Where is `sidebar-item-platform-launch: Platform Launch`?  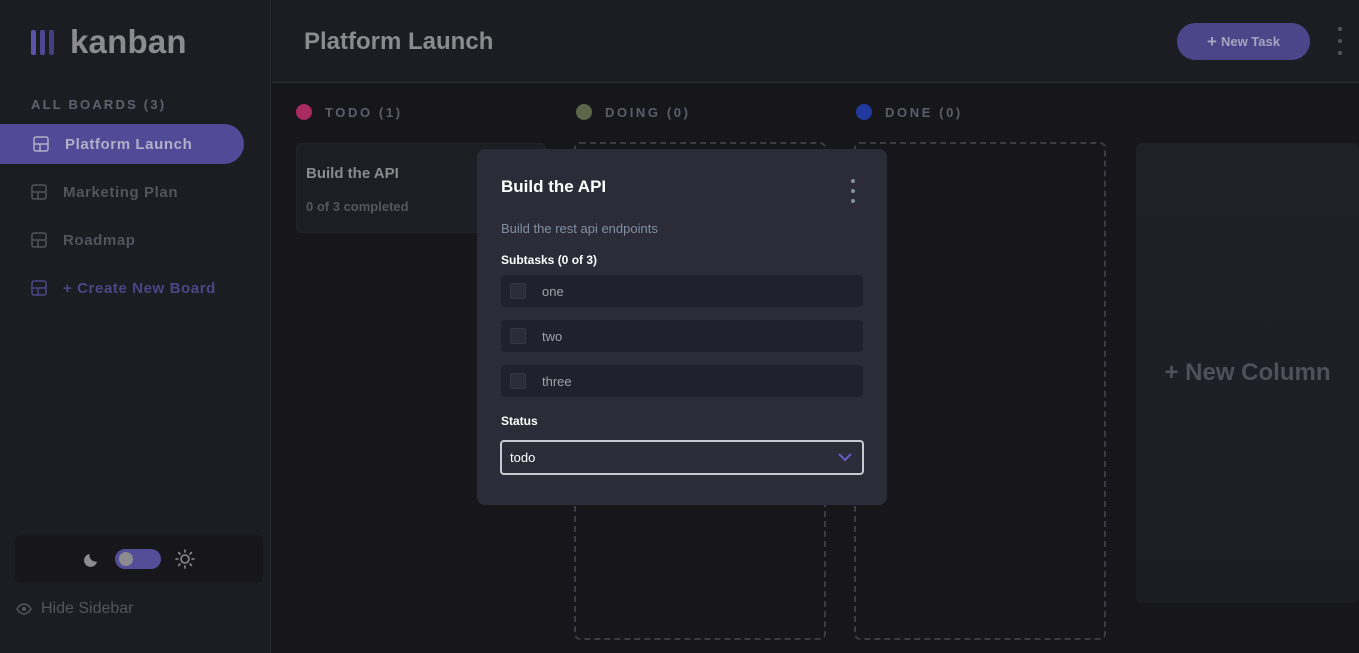 sidebar-item-platform-launch: Platform Launch is located at coordinates (122, 144).